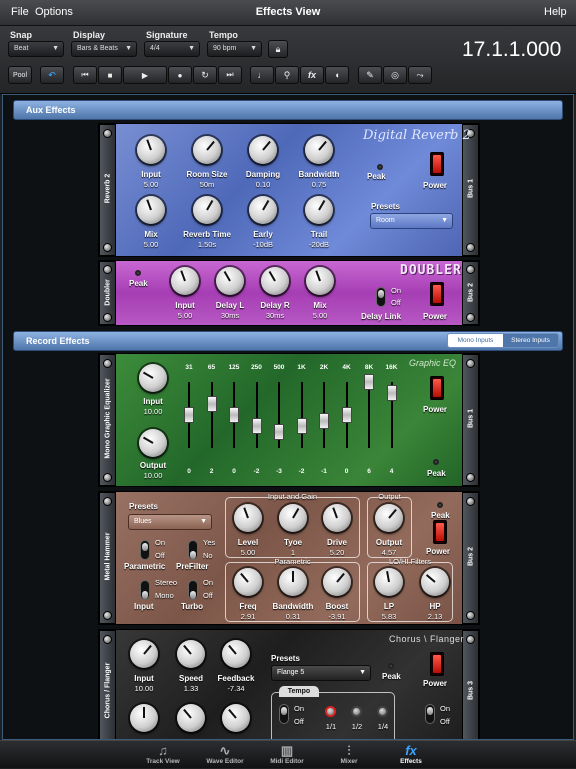  Describe the element at coordinates (420, 75) in the screenshot. I see `route-button: ⤳` at that location.